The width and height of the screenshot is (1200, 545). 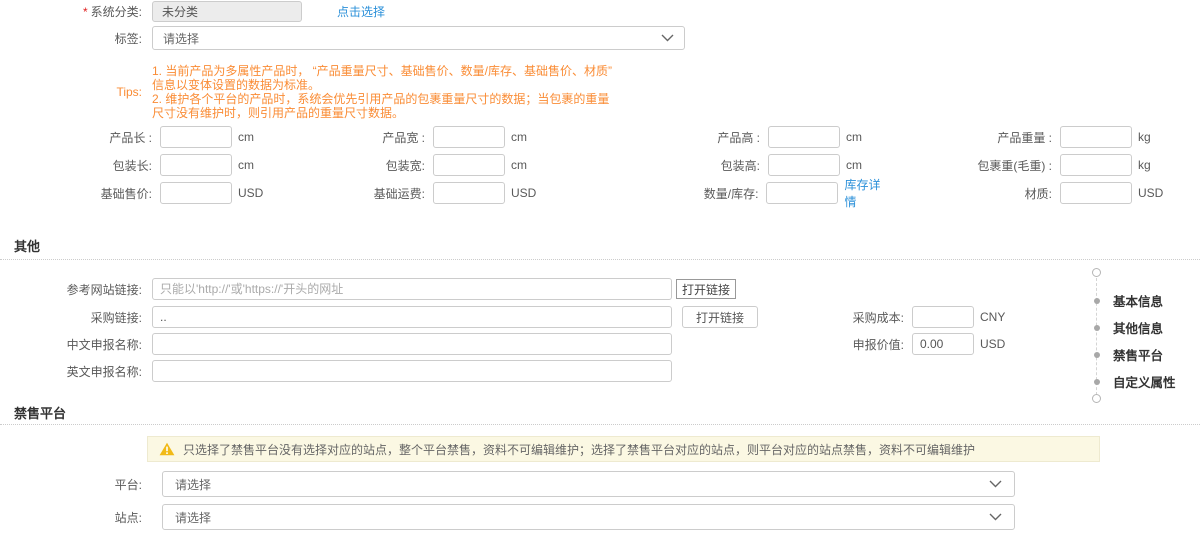 I want to click on reference-link-input, so click(x=412, y=289).